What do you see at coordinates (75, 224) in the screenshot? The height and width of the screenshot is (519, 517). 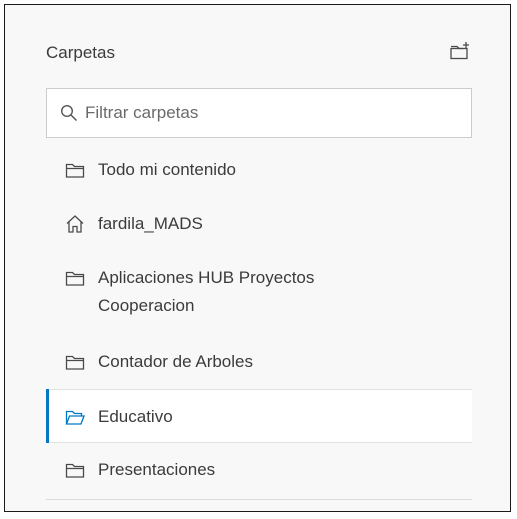 I see `home-icon` at bounding box center [75, 224].